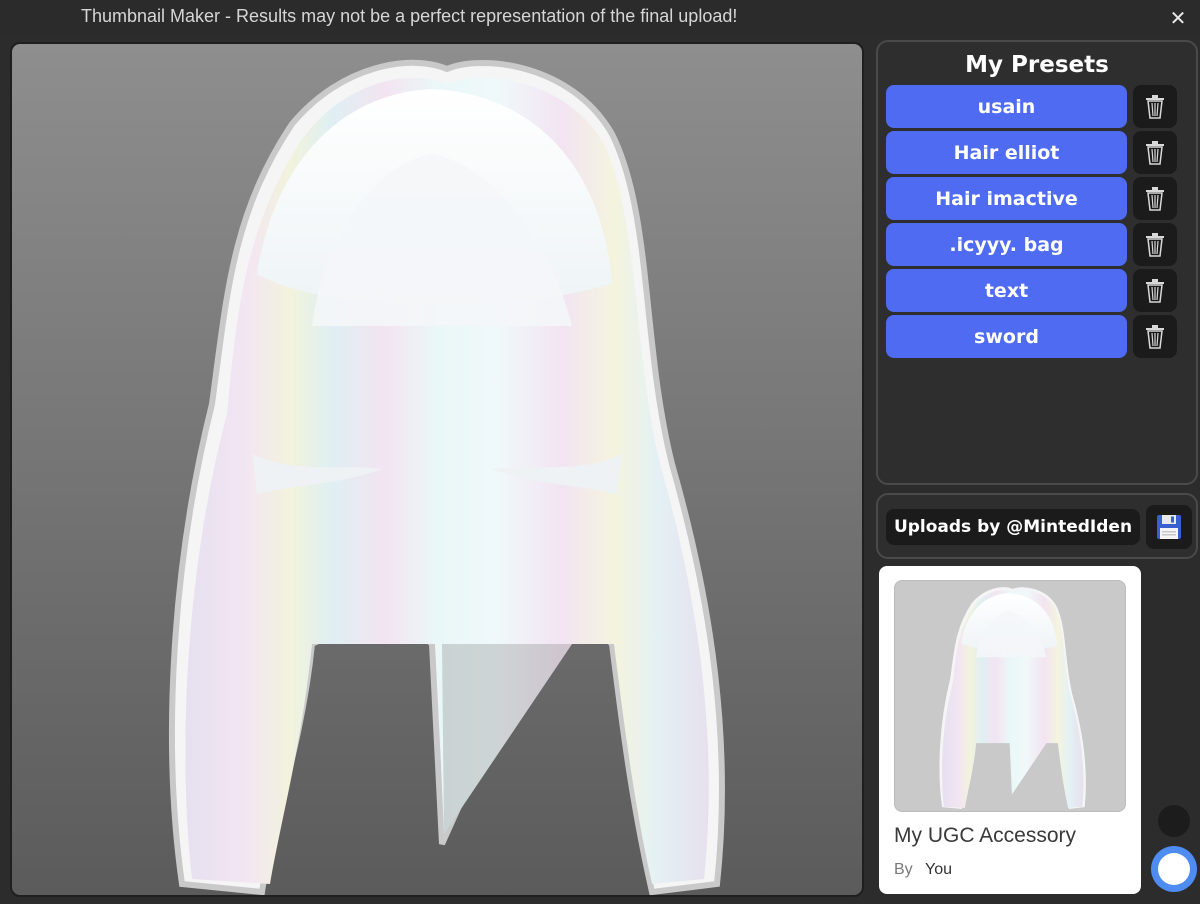 The width and height of the screenshot is (1200, 904). What do you see at coordinates (985, 835) in the screenshot?
I see `accessory-name: My UGC Accessory` at bounding box center [985, 835].